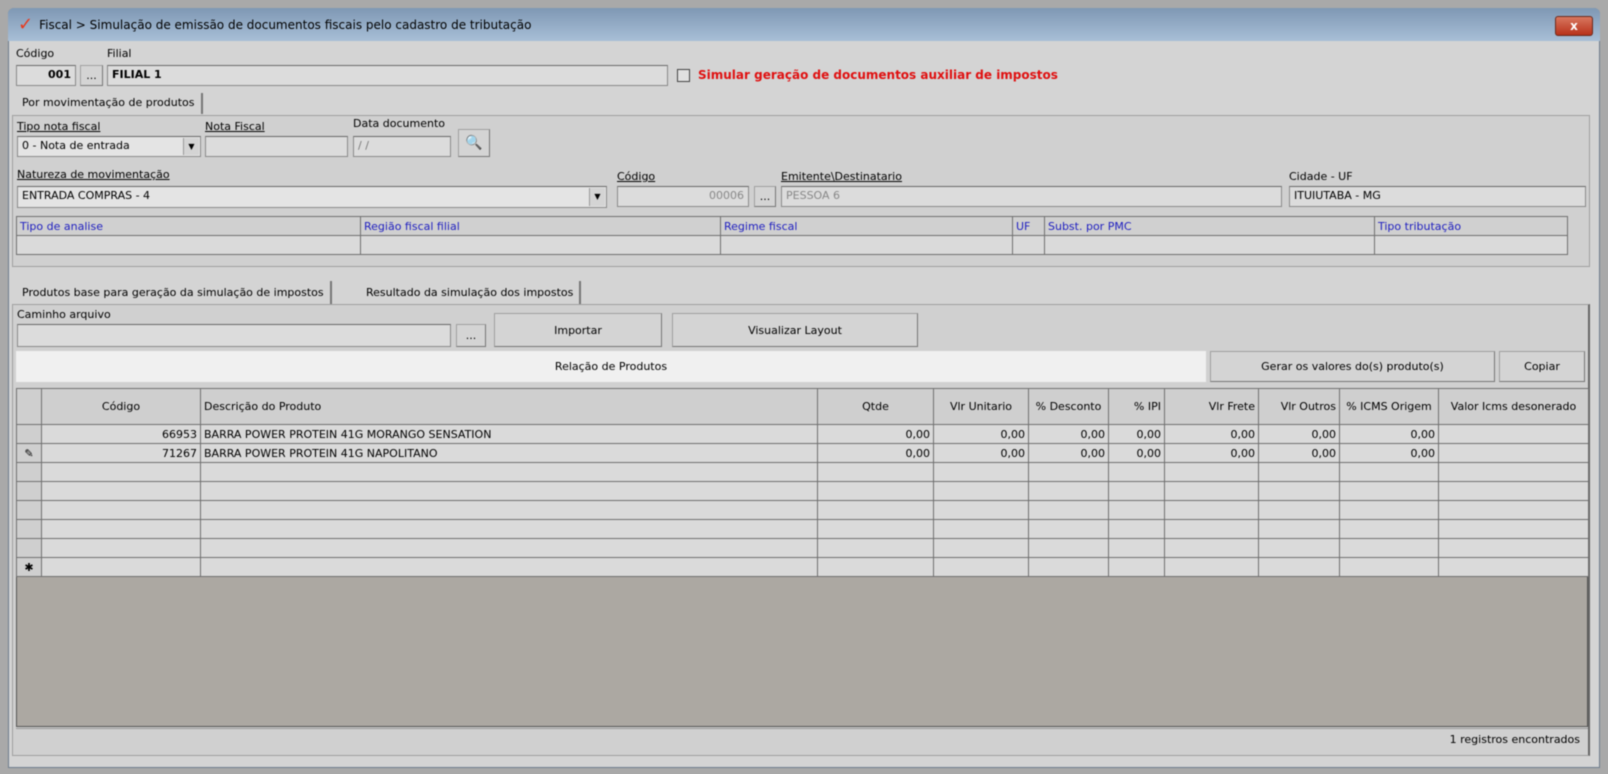 The height and width of the screenshot is (774, 1608). What do you see at coordinates (46, 75) in the screenshot?
I see `filial-code-input: 001` at bounding box center [46, 75].